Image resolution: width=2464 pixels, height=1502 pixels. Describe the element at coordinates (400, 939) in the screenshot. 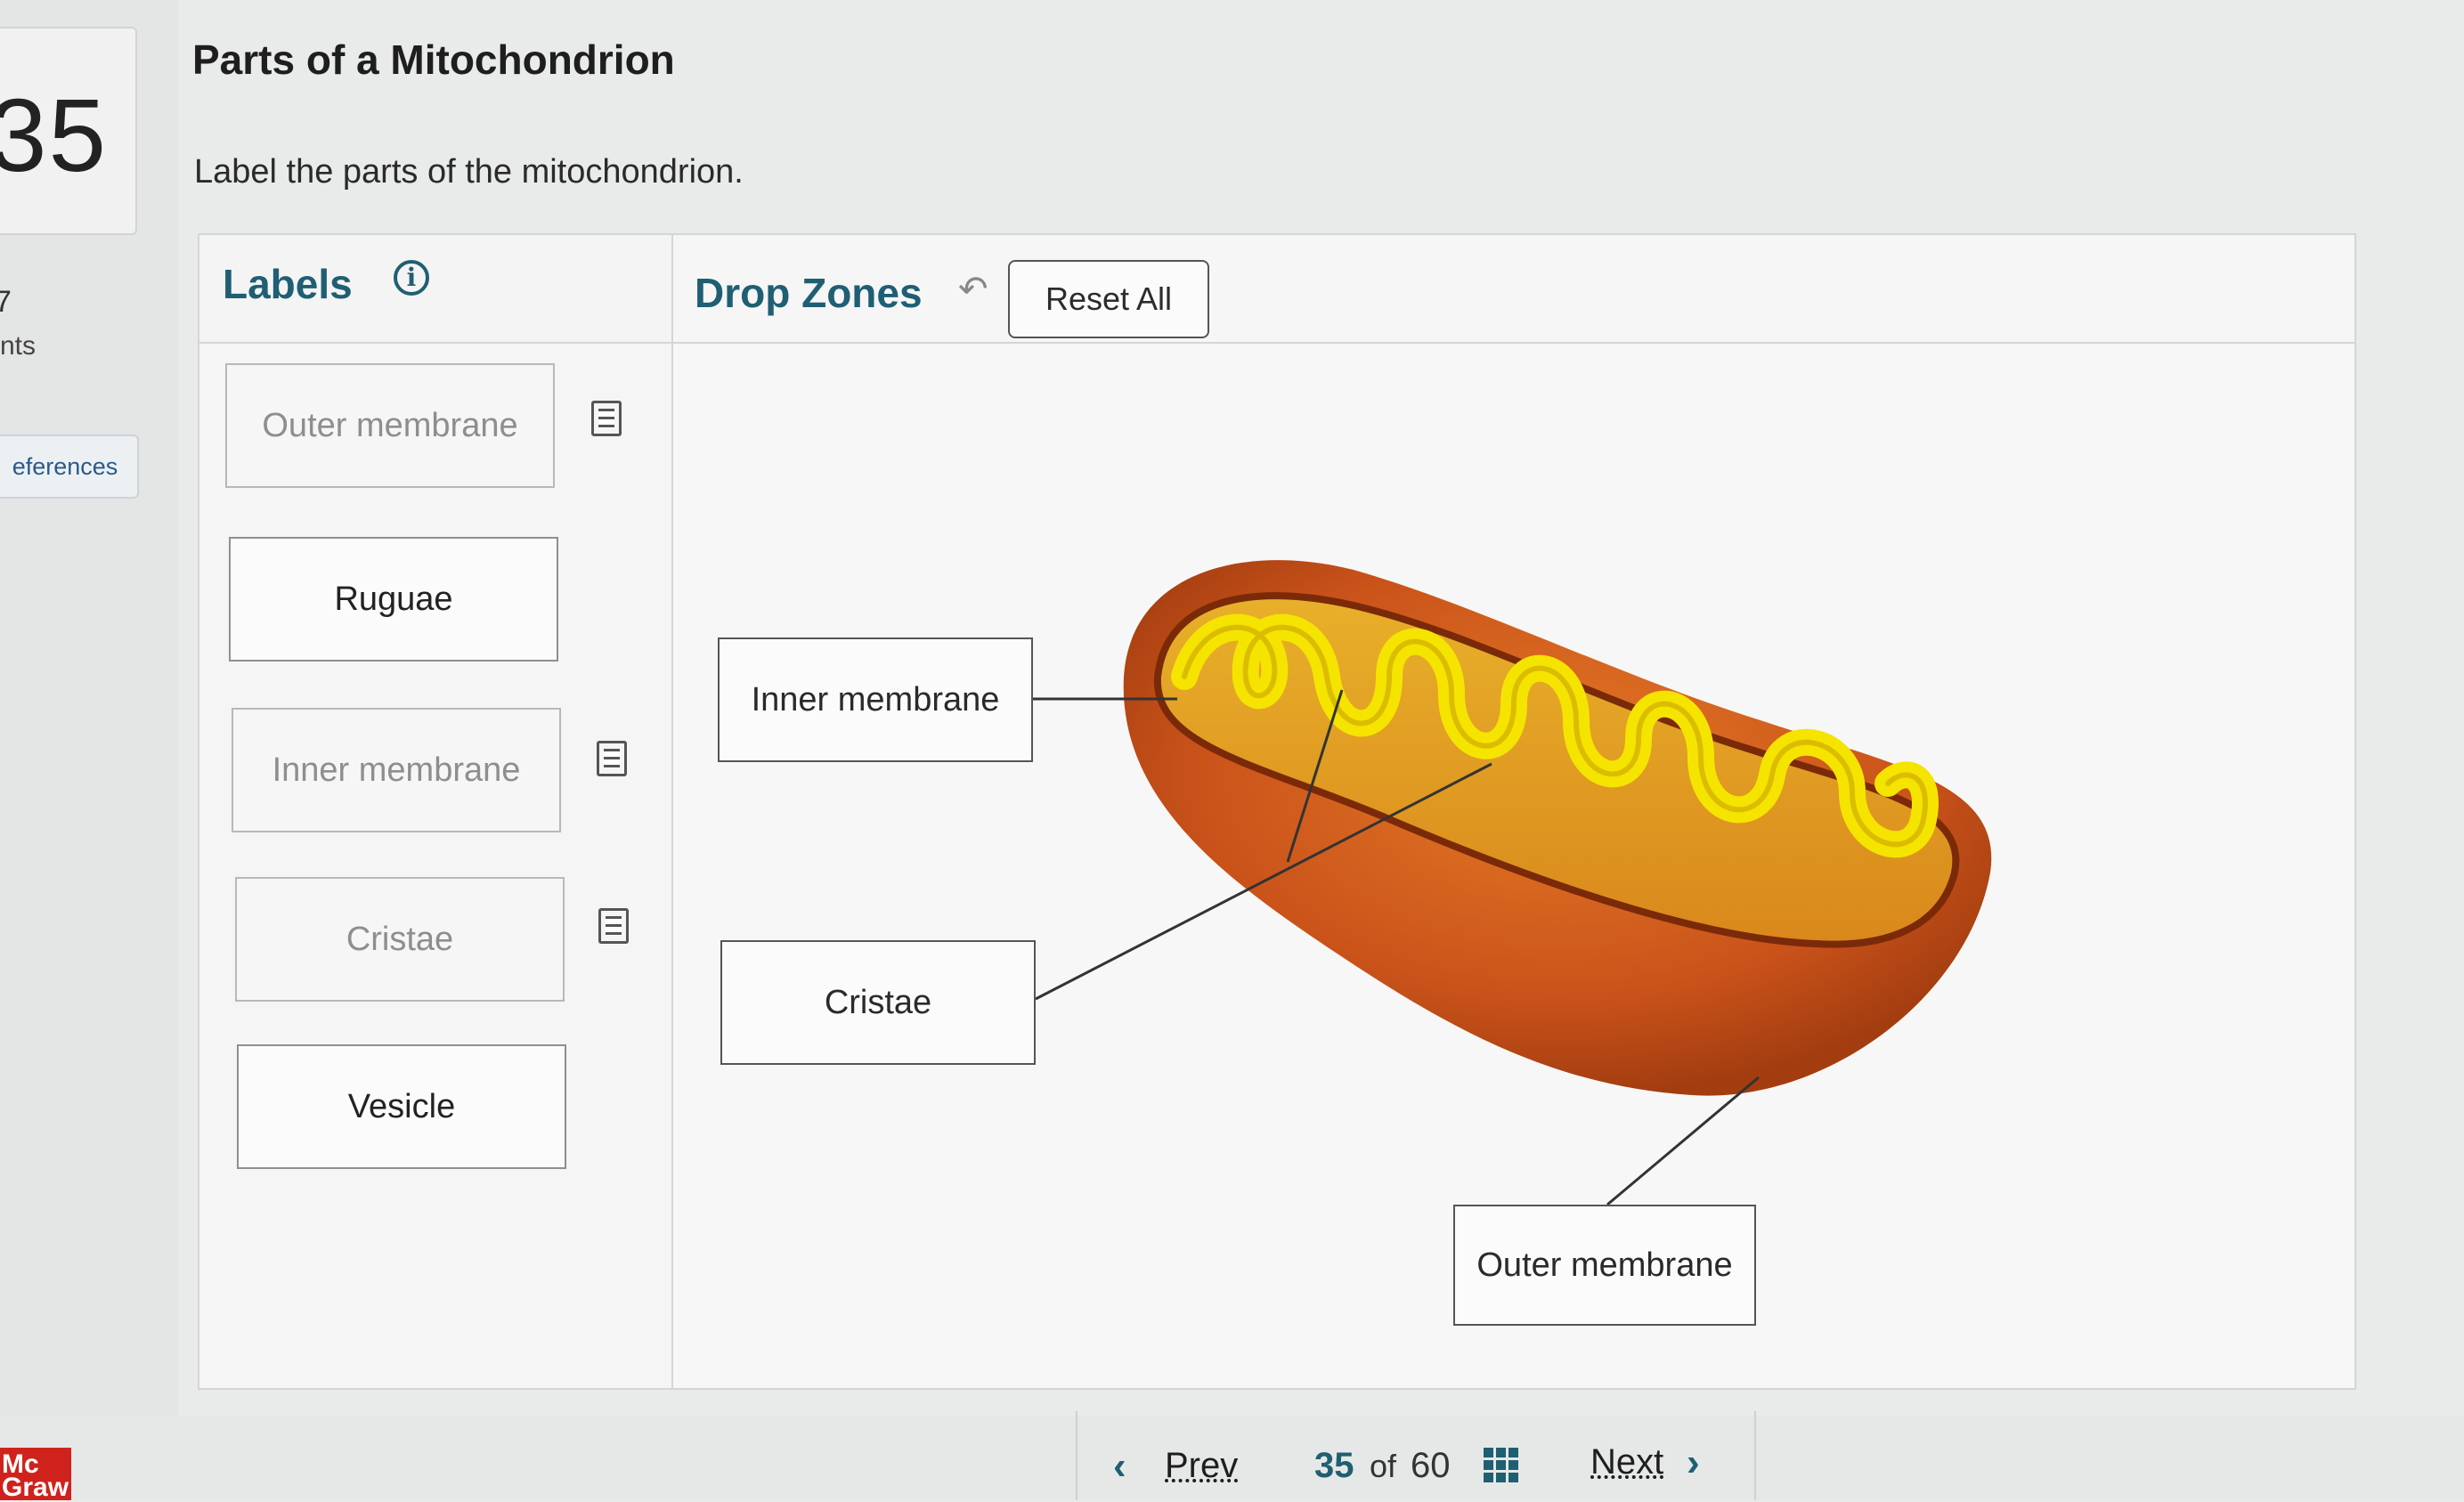

I see `label-chip-cristae: Cristae` at that location.